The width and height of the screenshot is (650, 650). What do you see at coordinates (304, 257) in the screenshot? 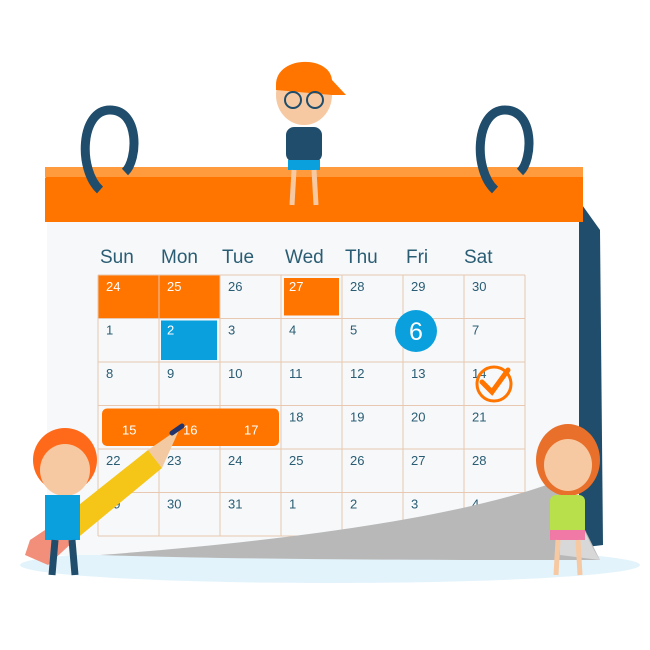
I see `weekday-wed: Wed` at bounding box center [304, 257].